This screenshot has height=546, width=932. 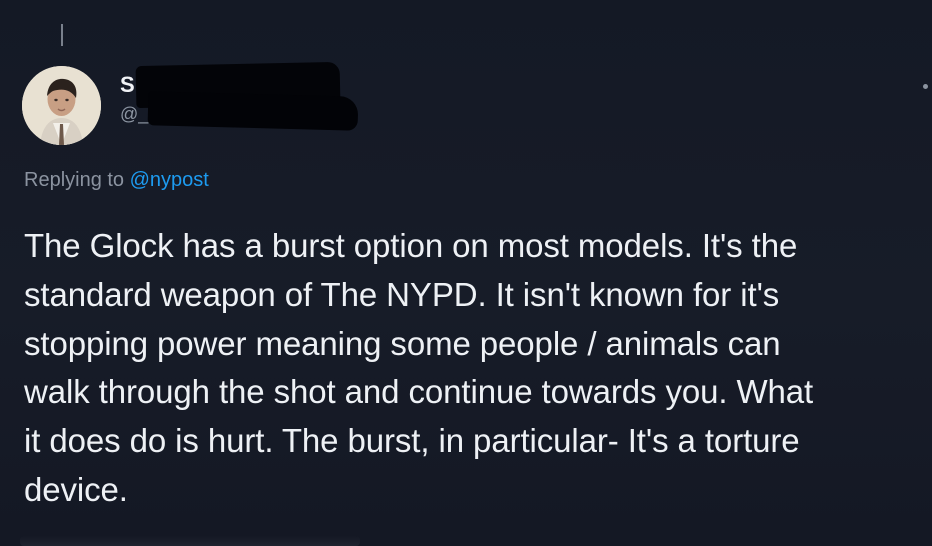 I want to click on username-line: @_, so click(x=239, y=111).